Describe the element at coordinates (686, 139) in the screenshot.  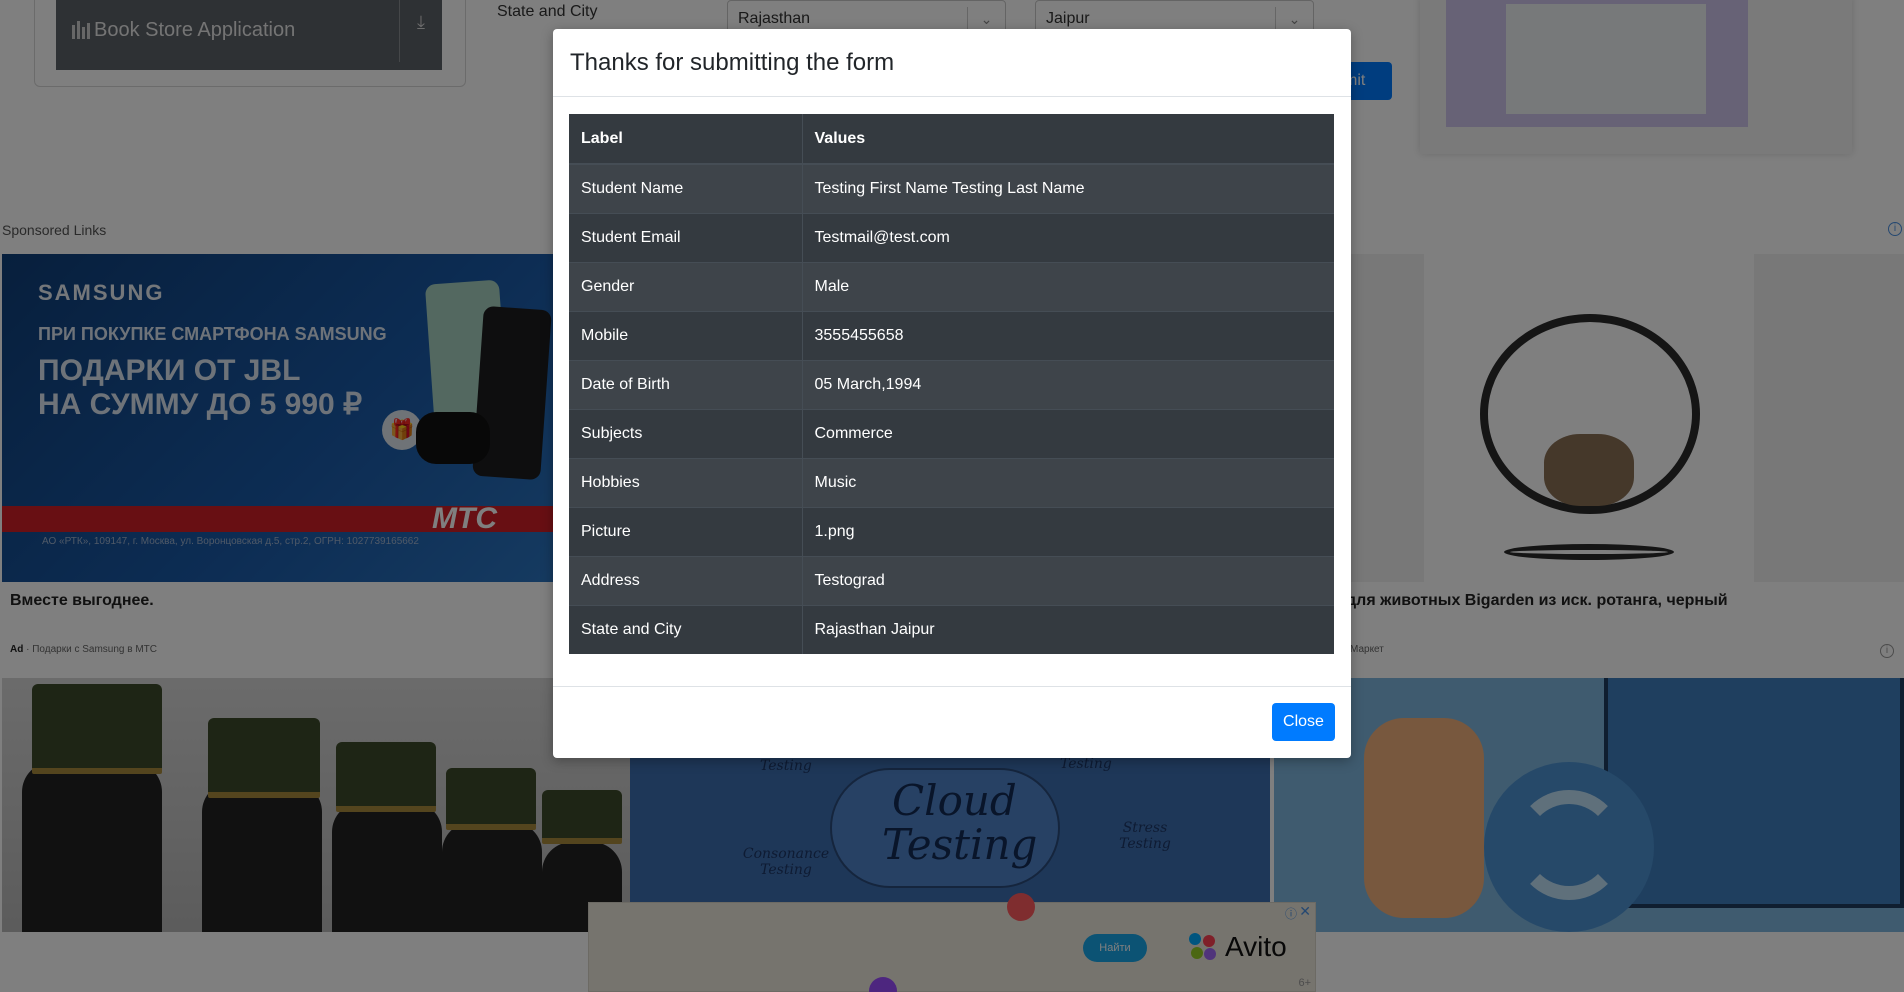
I see `column-header-label: Label` at that location.